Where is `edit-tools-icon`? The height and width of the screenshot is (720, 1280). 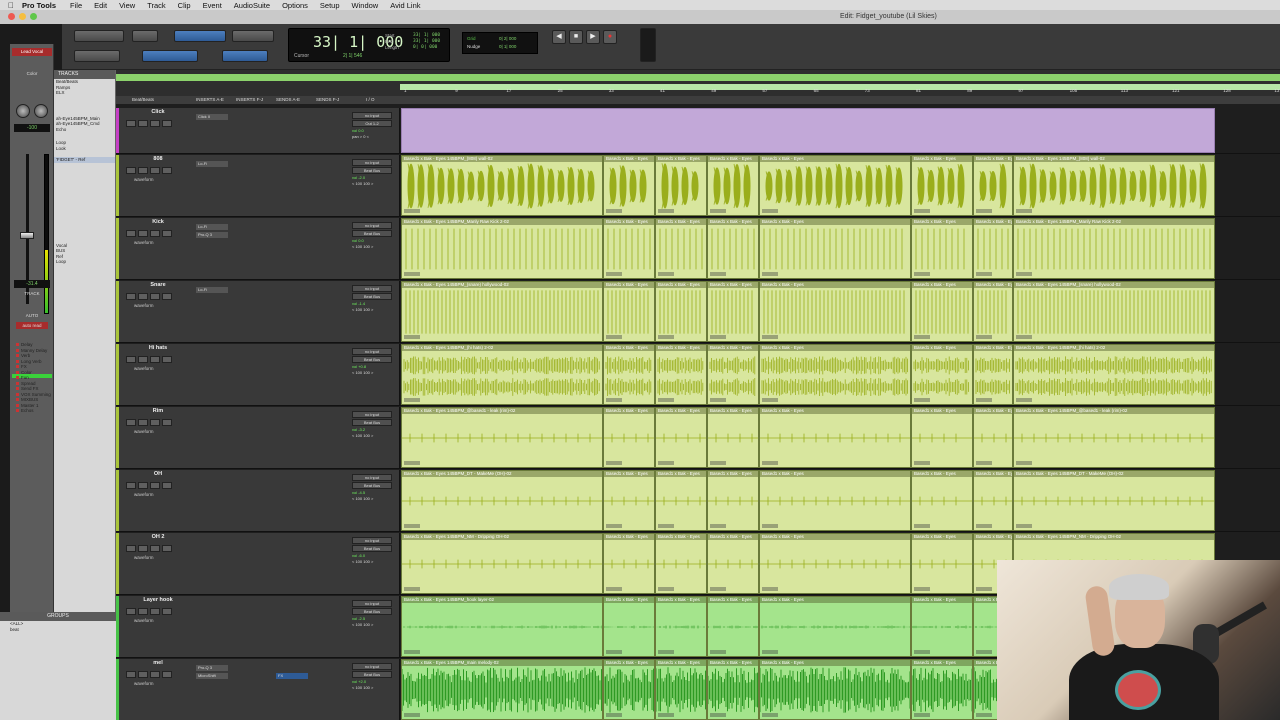 edit-tools-icon is located at coordinates (200, 36).